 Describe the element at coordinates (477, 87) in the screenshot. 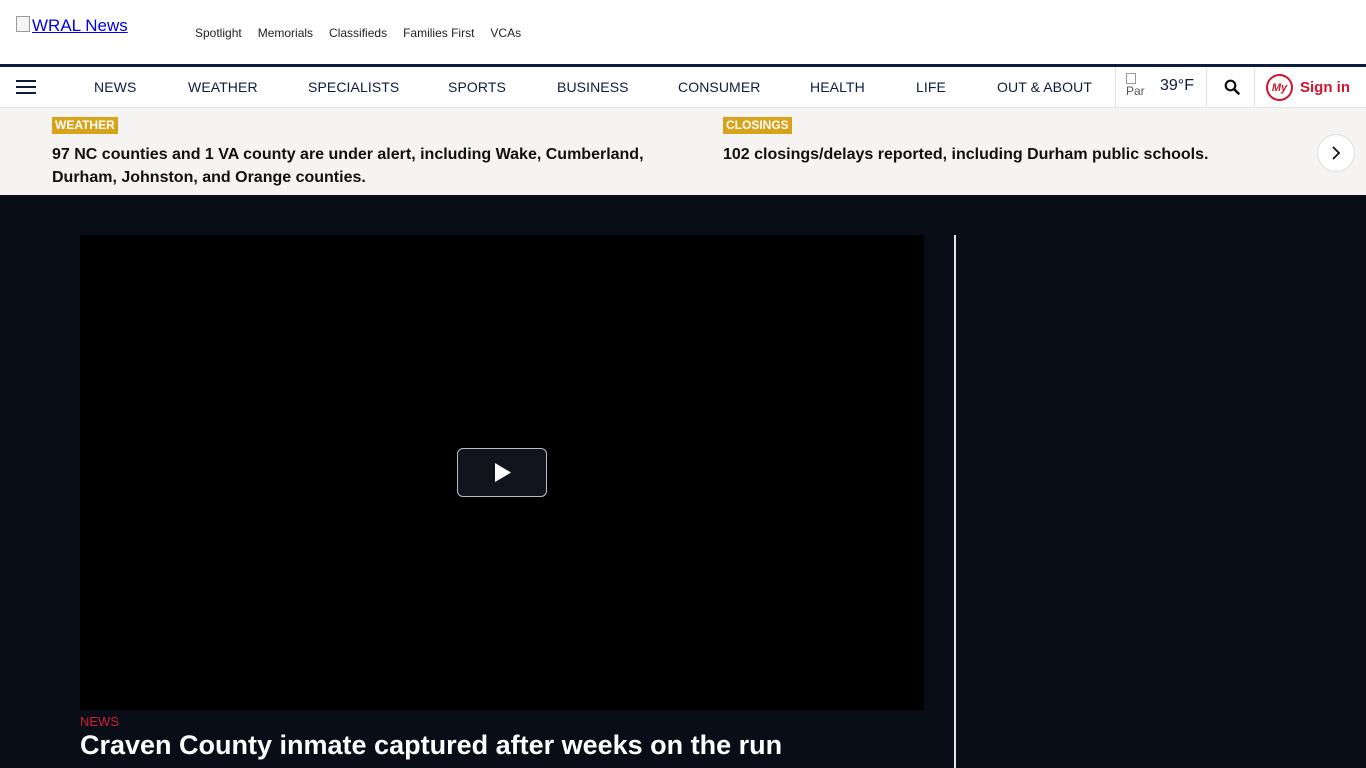

I see `nav-item-sports: SPORTS` at that location.